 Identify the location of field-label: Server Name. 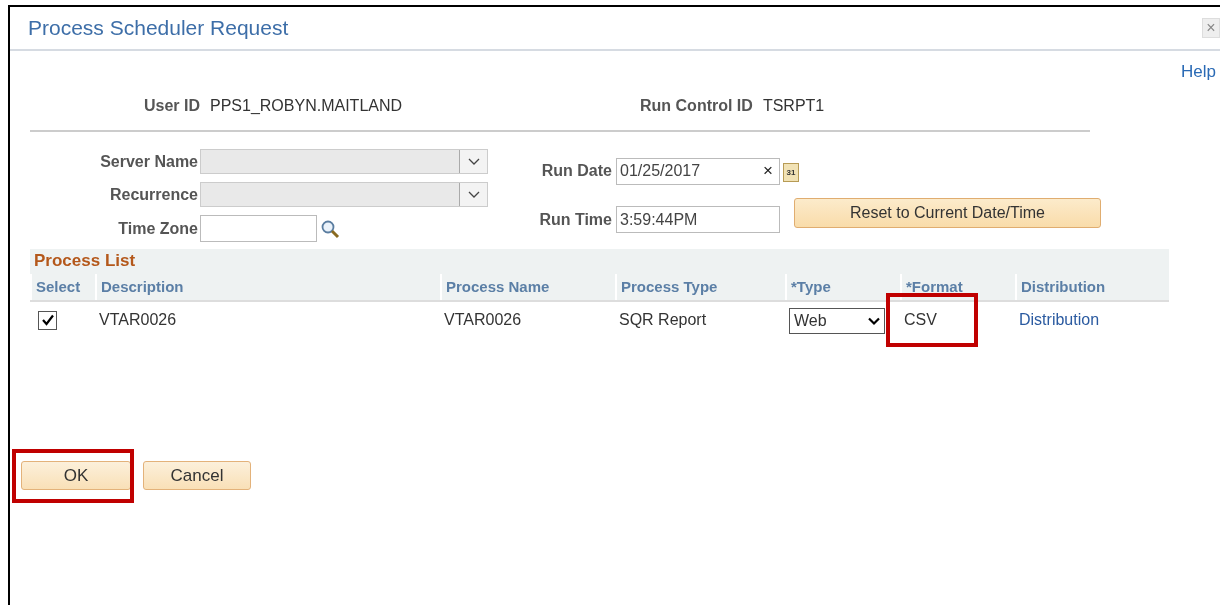
(149, 161).